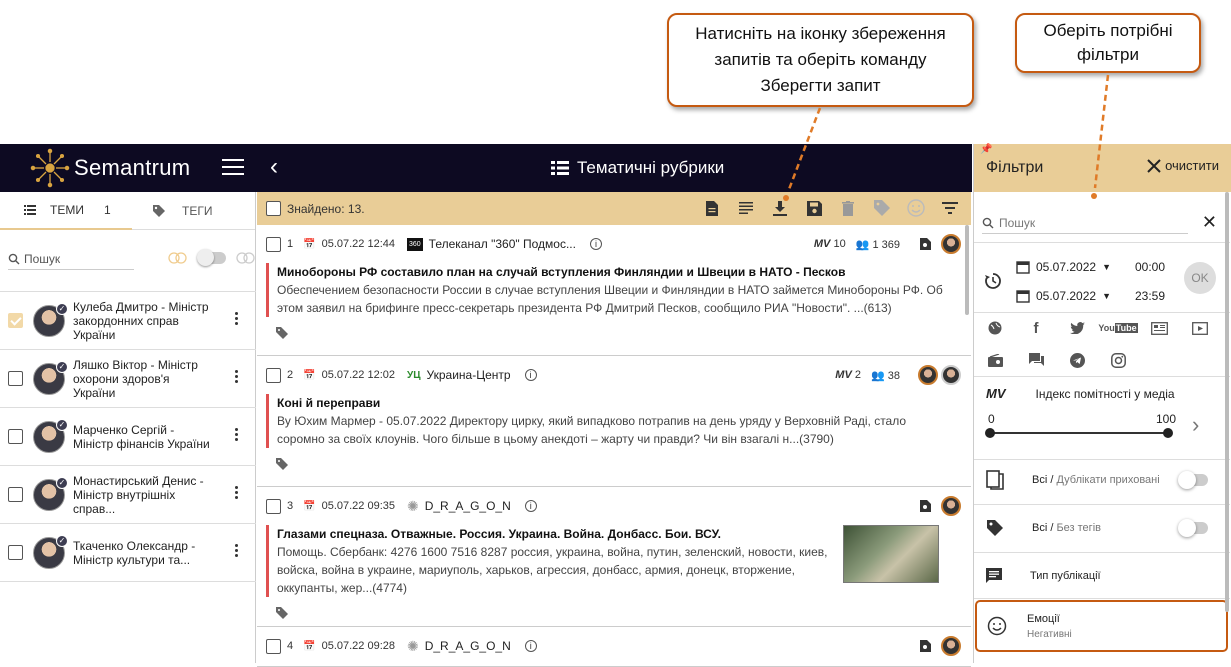 The width and height of the screenshot is (1231, 667). What do you see at coordinates (1077, 328) in the screenshot?
I see `twitter-icon` at bounding box center [1077, 328].